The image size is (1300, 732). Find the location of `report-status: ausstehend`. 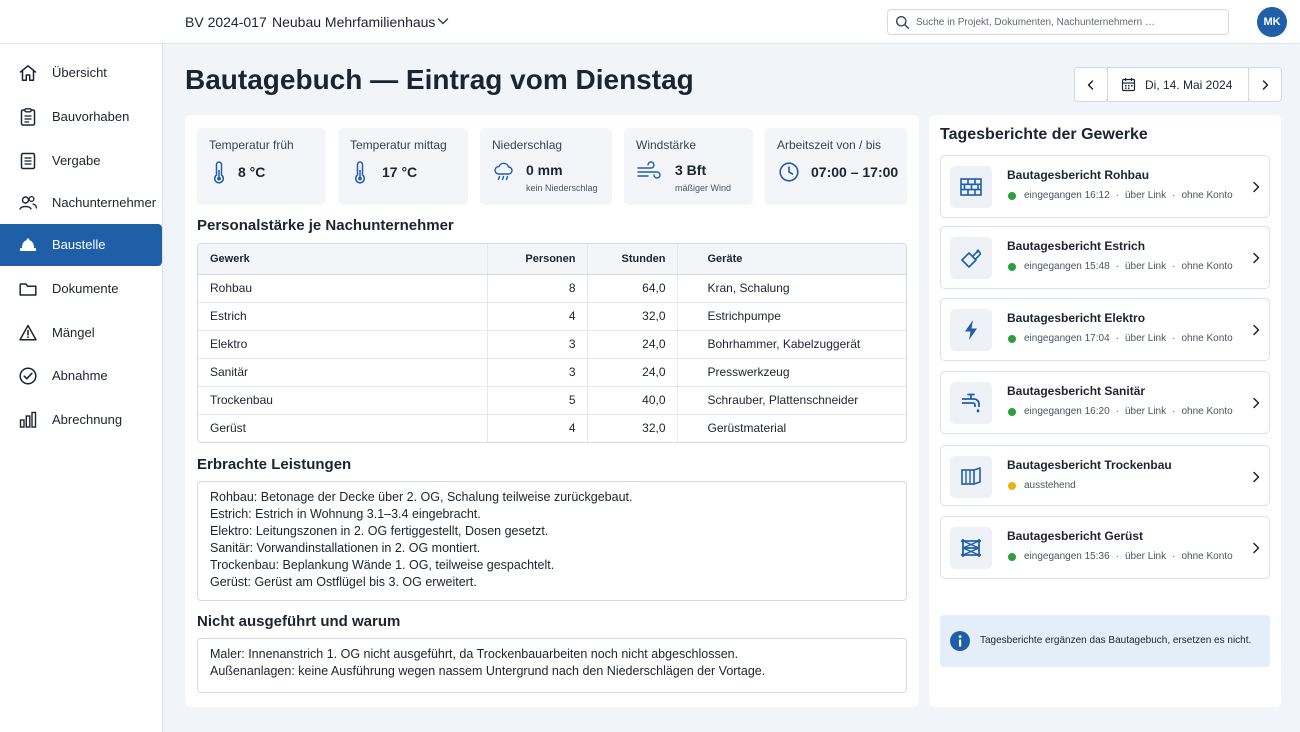

report-status: ausstehend is located at coordinates (1042, 485).